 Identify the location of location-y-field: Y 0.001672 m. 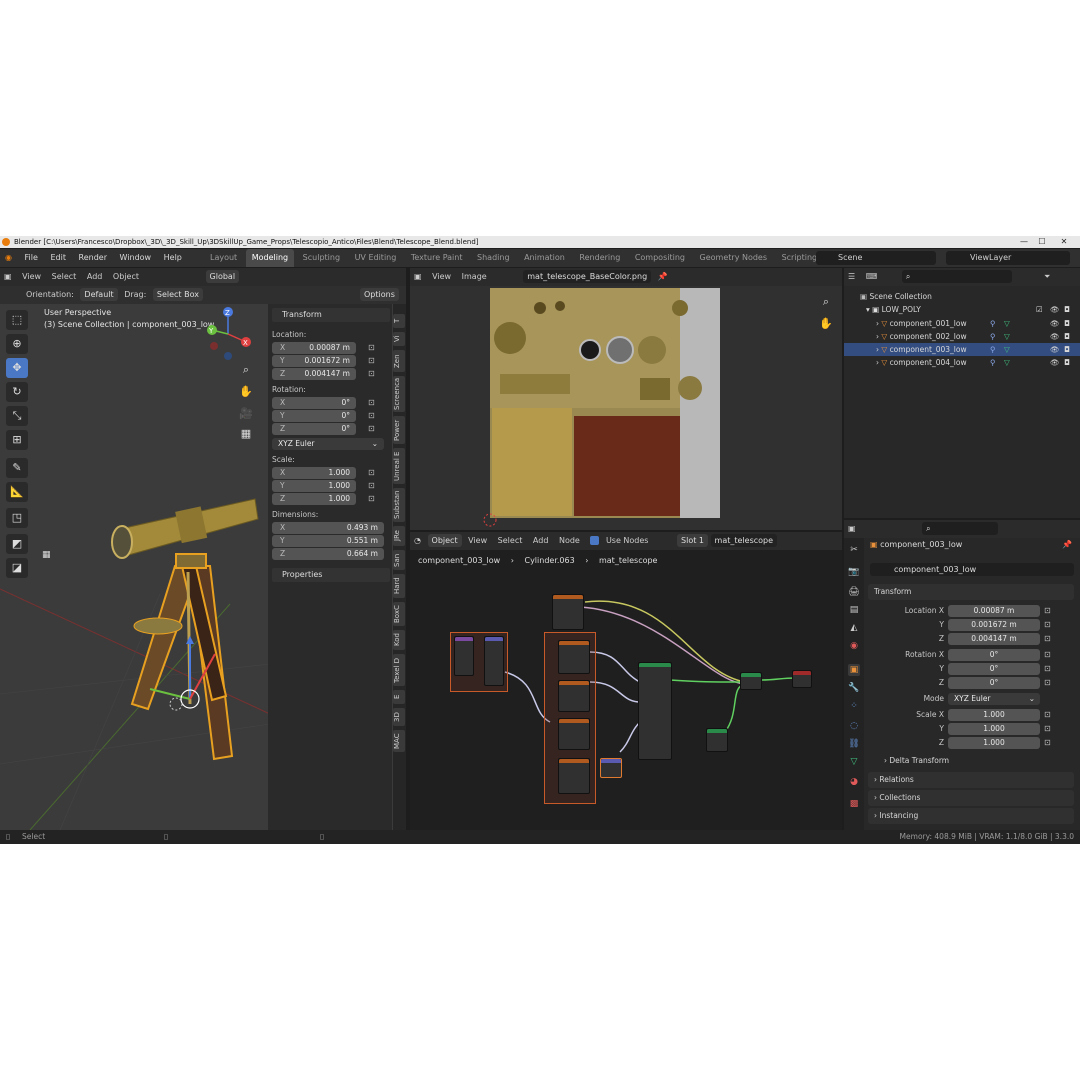
(314, 361).